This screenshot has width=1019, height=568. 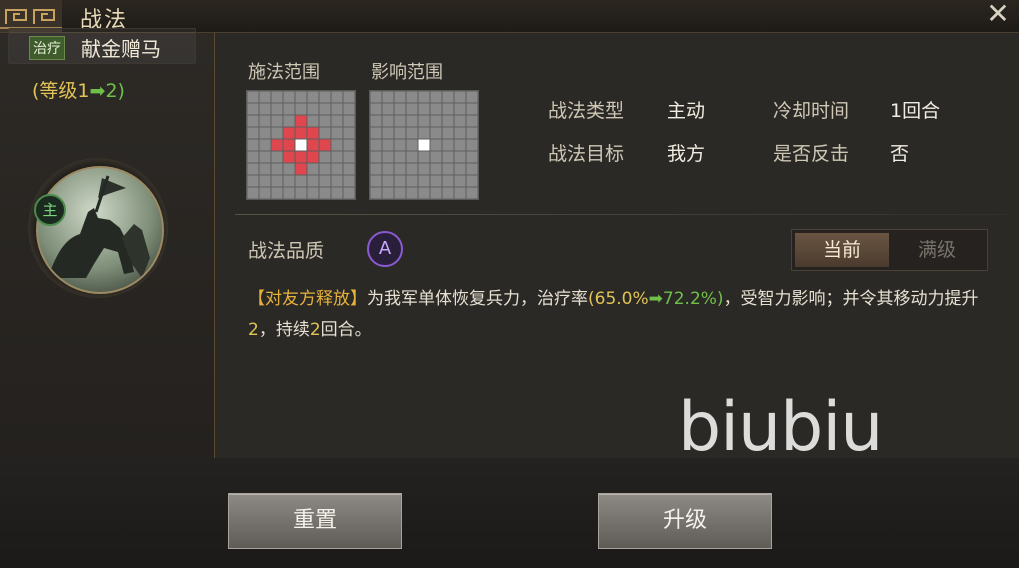 I want to click on section-divider, so click(x=621, y=214).